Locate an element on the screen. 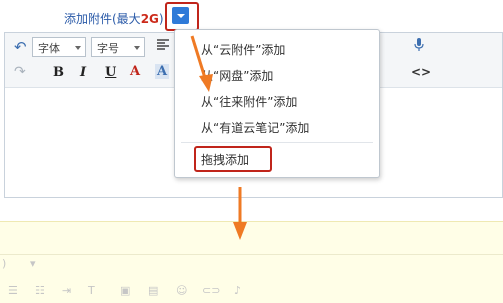  annotation-arrows is located at coordinates (218, 137).